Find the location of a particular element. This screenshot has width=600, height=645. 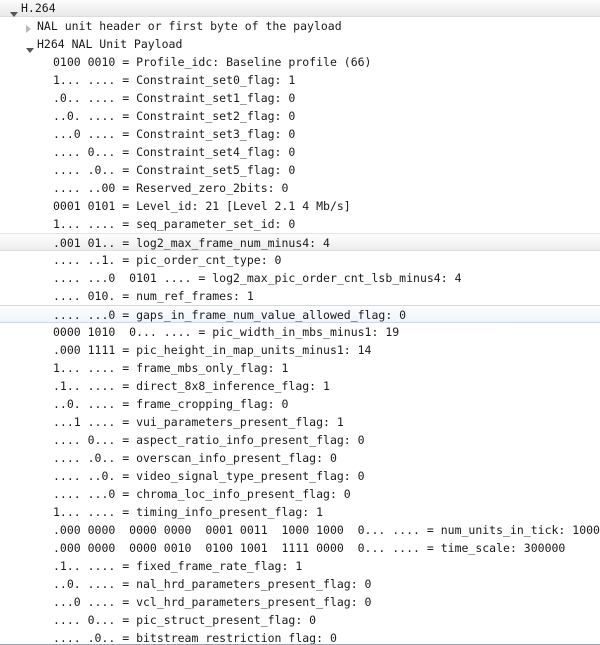

tree-row-label: H.264 is located at coordinates (38, 8).